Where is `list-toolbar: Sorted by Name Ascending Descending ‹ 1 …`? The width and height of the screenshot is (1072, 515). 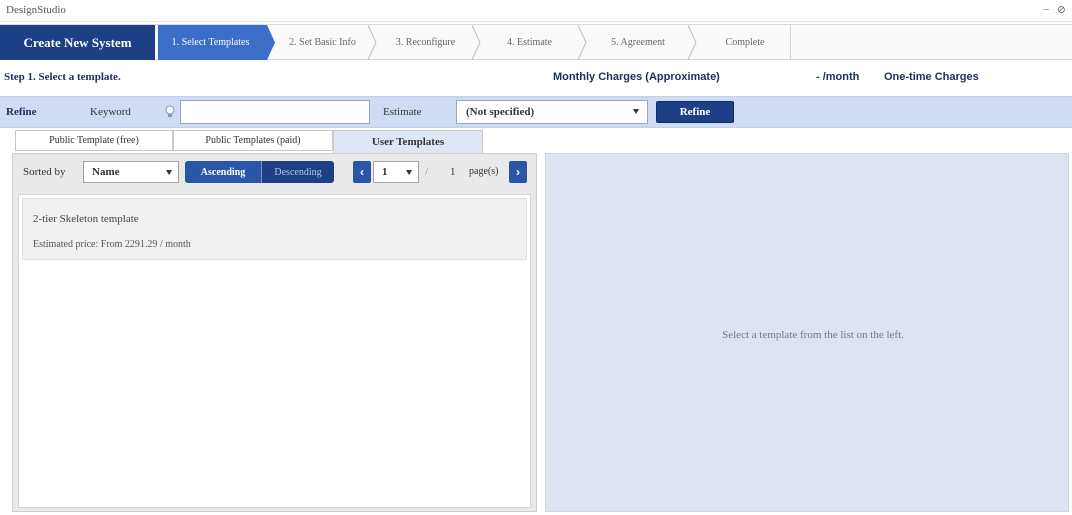 list-toolbar: Sorted by Name Ascending Descending ‹ 1 … is located at coordinates (274, 172).